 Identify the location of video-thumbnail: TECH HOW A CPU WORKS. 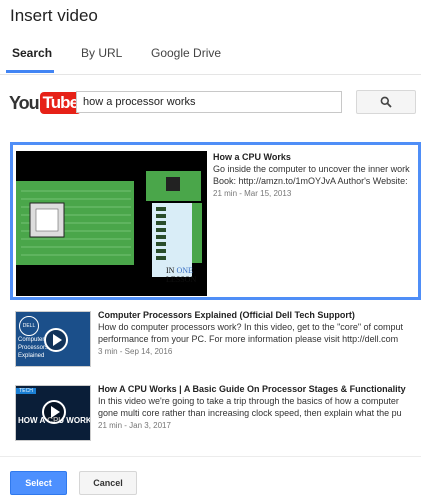
(53, 413).